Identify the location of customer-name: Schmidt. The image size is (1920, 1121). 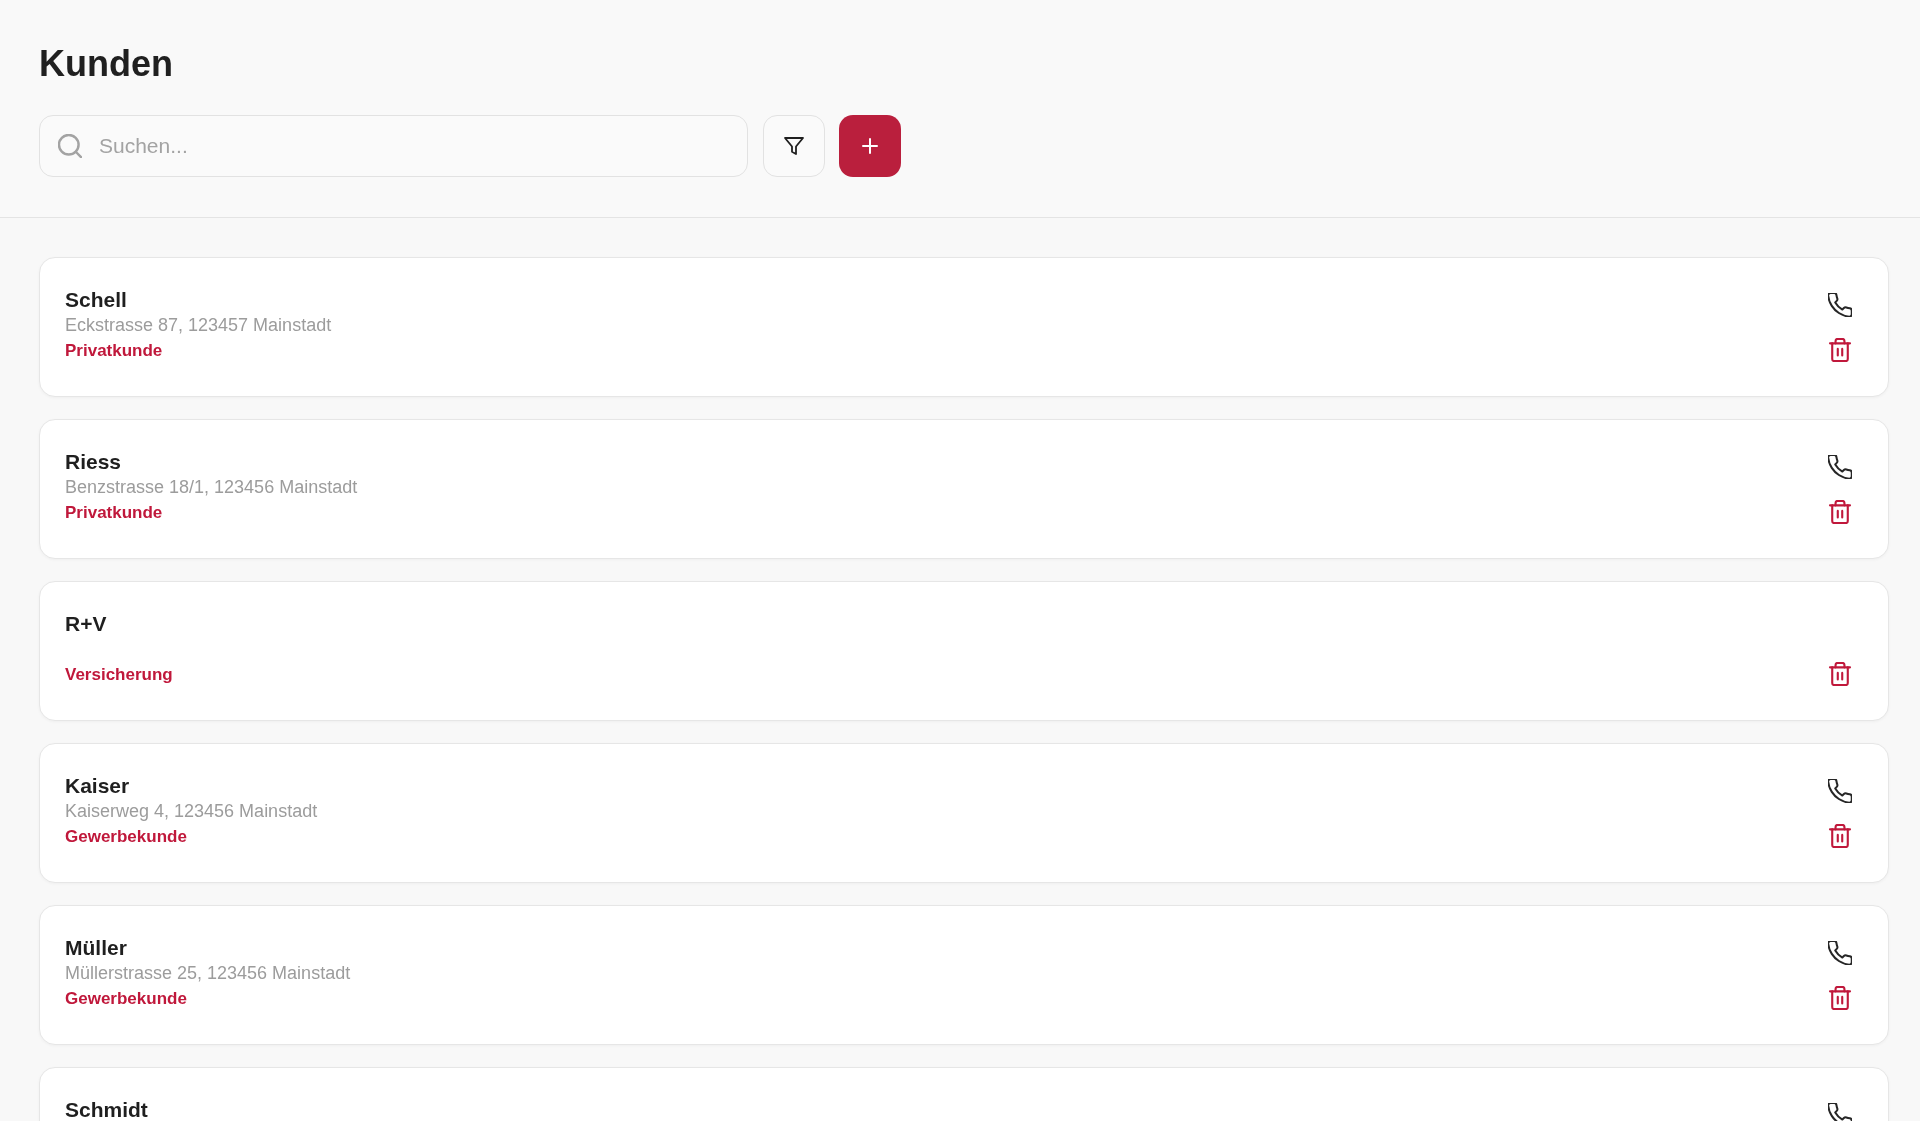
(106, 1109).